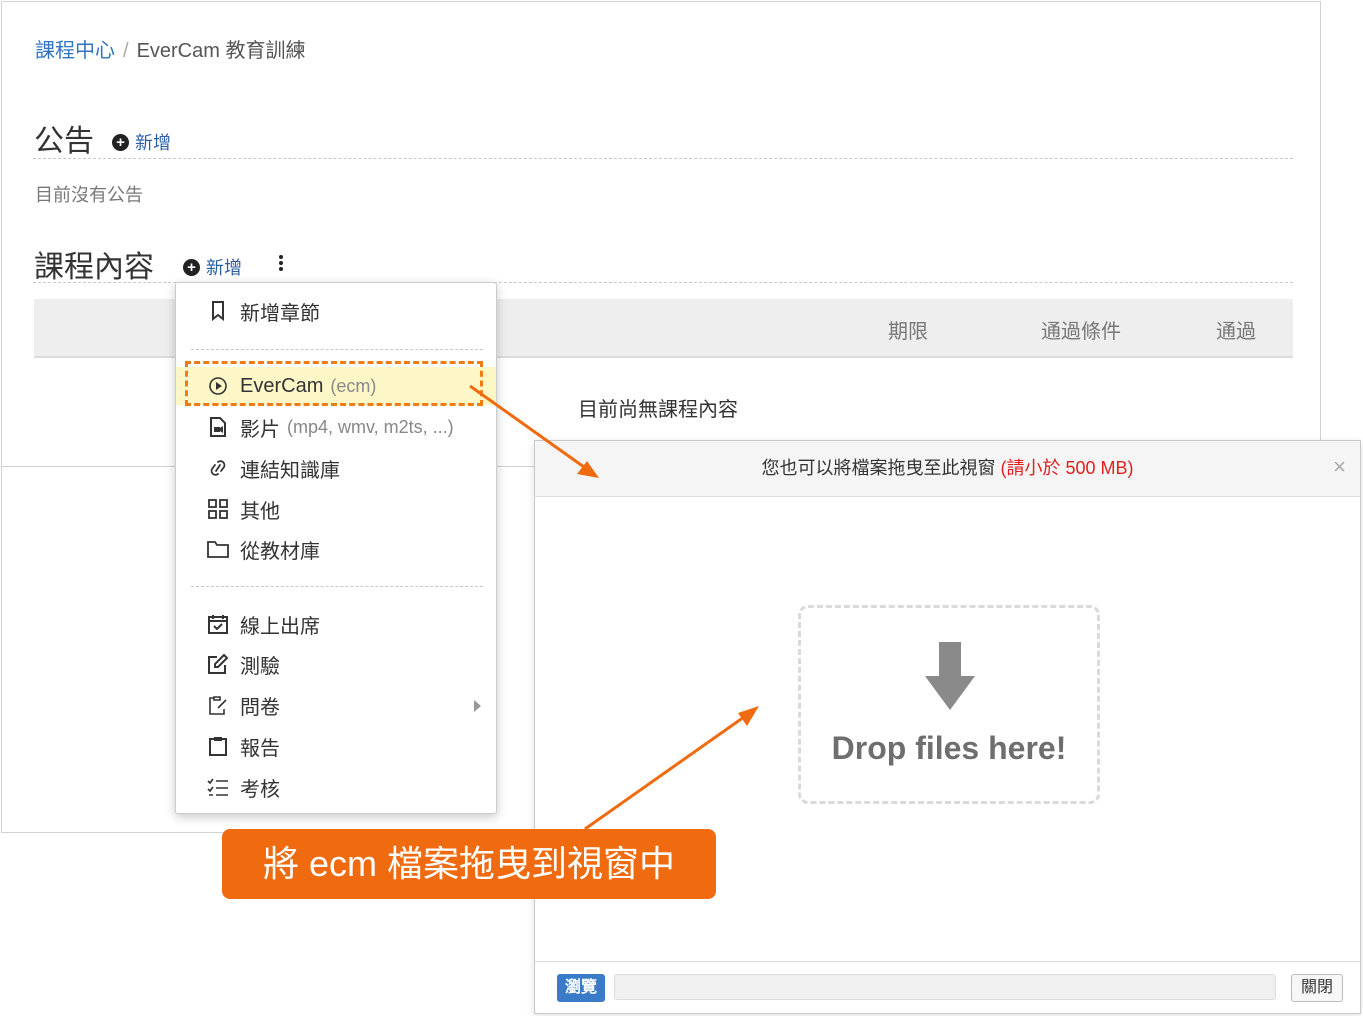 This screenshot has width=1363, height=1016. What do you see at coordinates (949, 748) in the screenshot?
I see `drop-files-text: Drop files here!` at bounding box center [949, 748].